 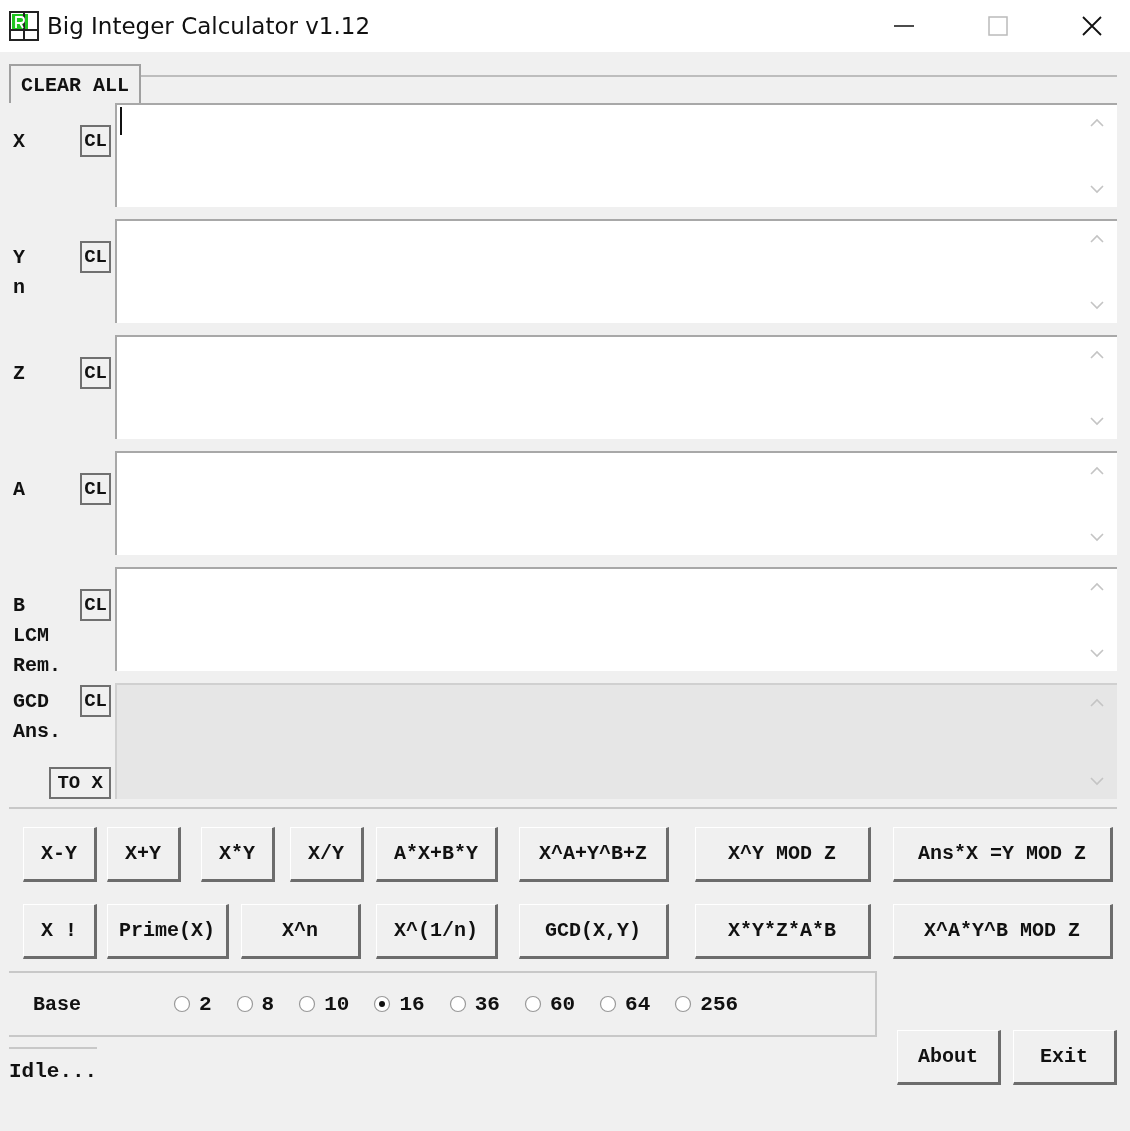 What do you see at coordinates (625, 1004) in the screenshot?
I see `base-radio: 64` at bounding box center [625, 1004].